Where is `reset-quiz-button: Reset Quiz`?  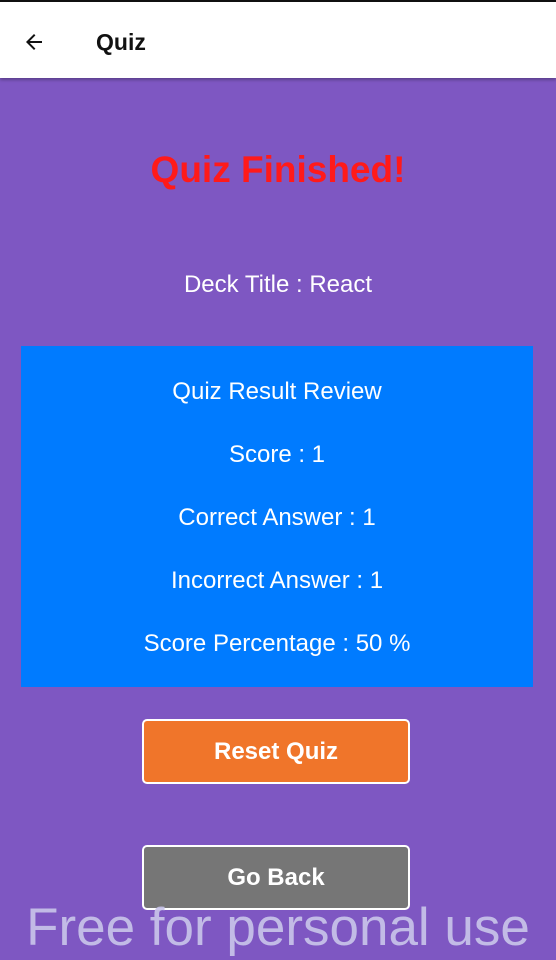 reset-quiz-button: Reset Quiz is located at coordinates (276, 751).